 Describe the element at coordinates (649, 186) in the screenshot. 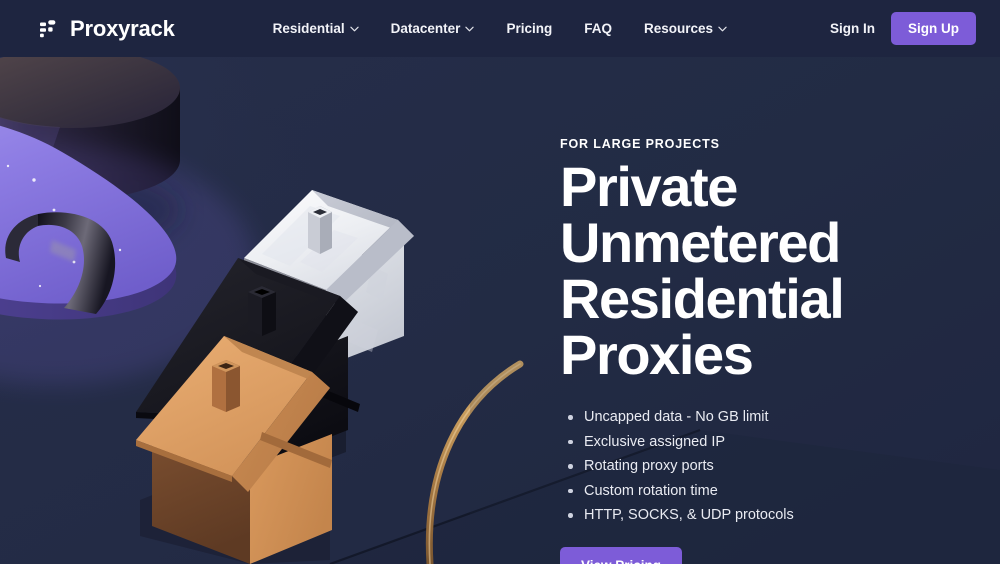

I see `headline-line-1: Private` at that location.